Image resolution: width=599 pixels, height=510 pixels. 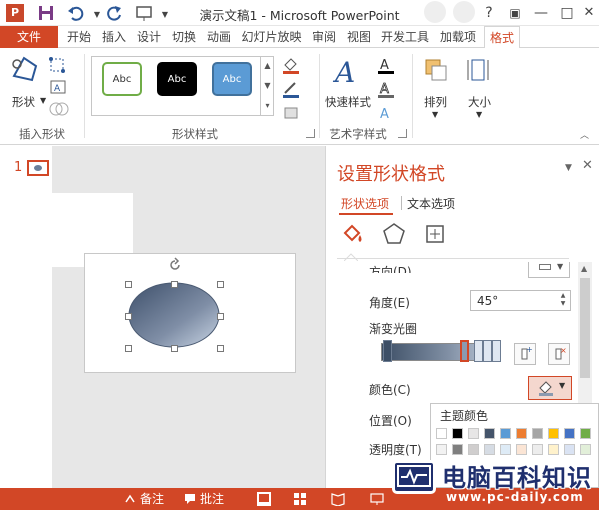 What do you see at coordinates (377, 499) in the screenshot?
I see `slideshow-view-icon` at bounding box center [377, 499].